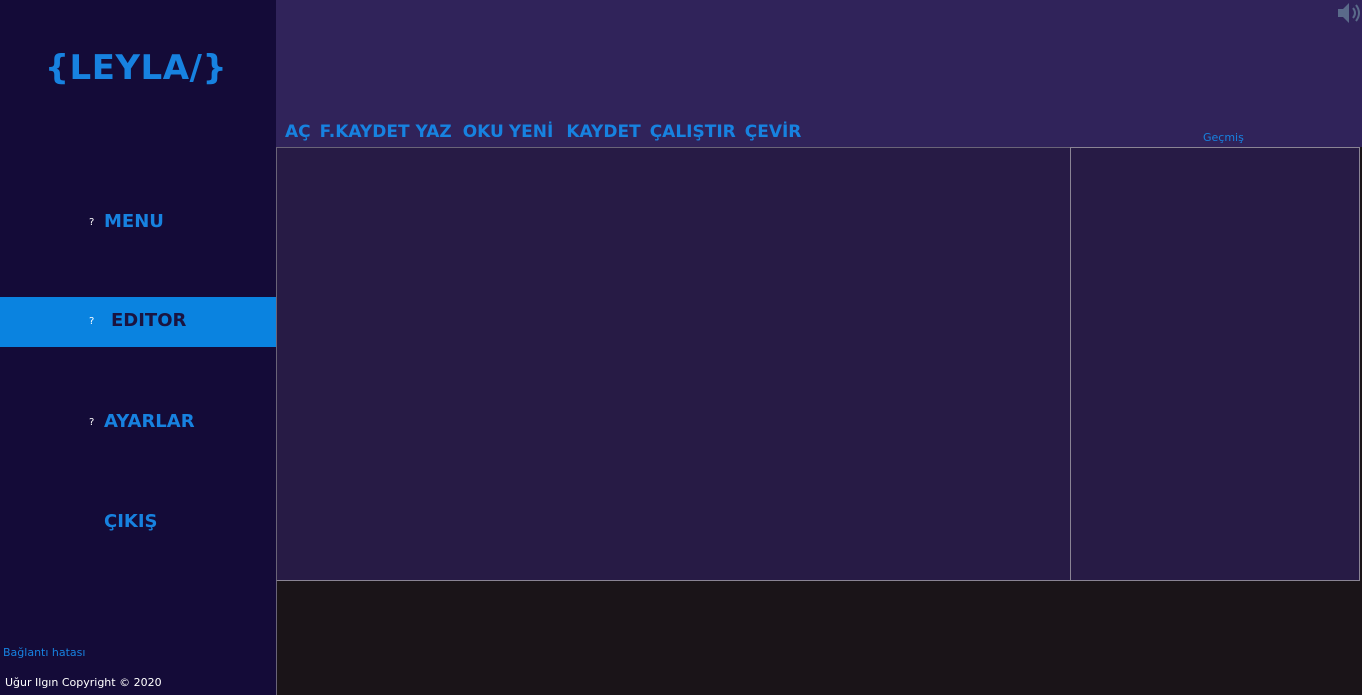 The width and height of the screenshot is (1362, 695). What do you see at coordinates (92, 321) in the screenshot?
I see `editor-icon: ?` at bounding box center [92, 321].